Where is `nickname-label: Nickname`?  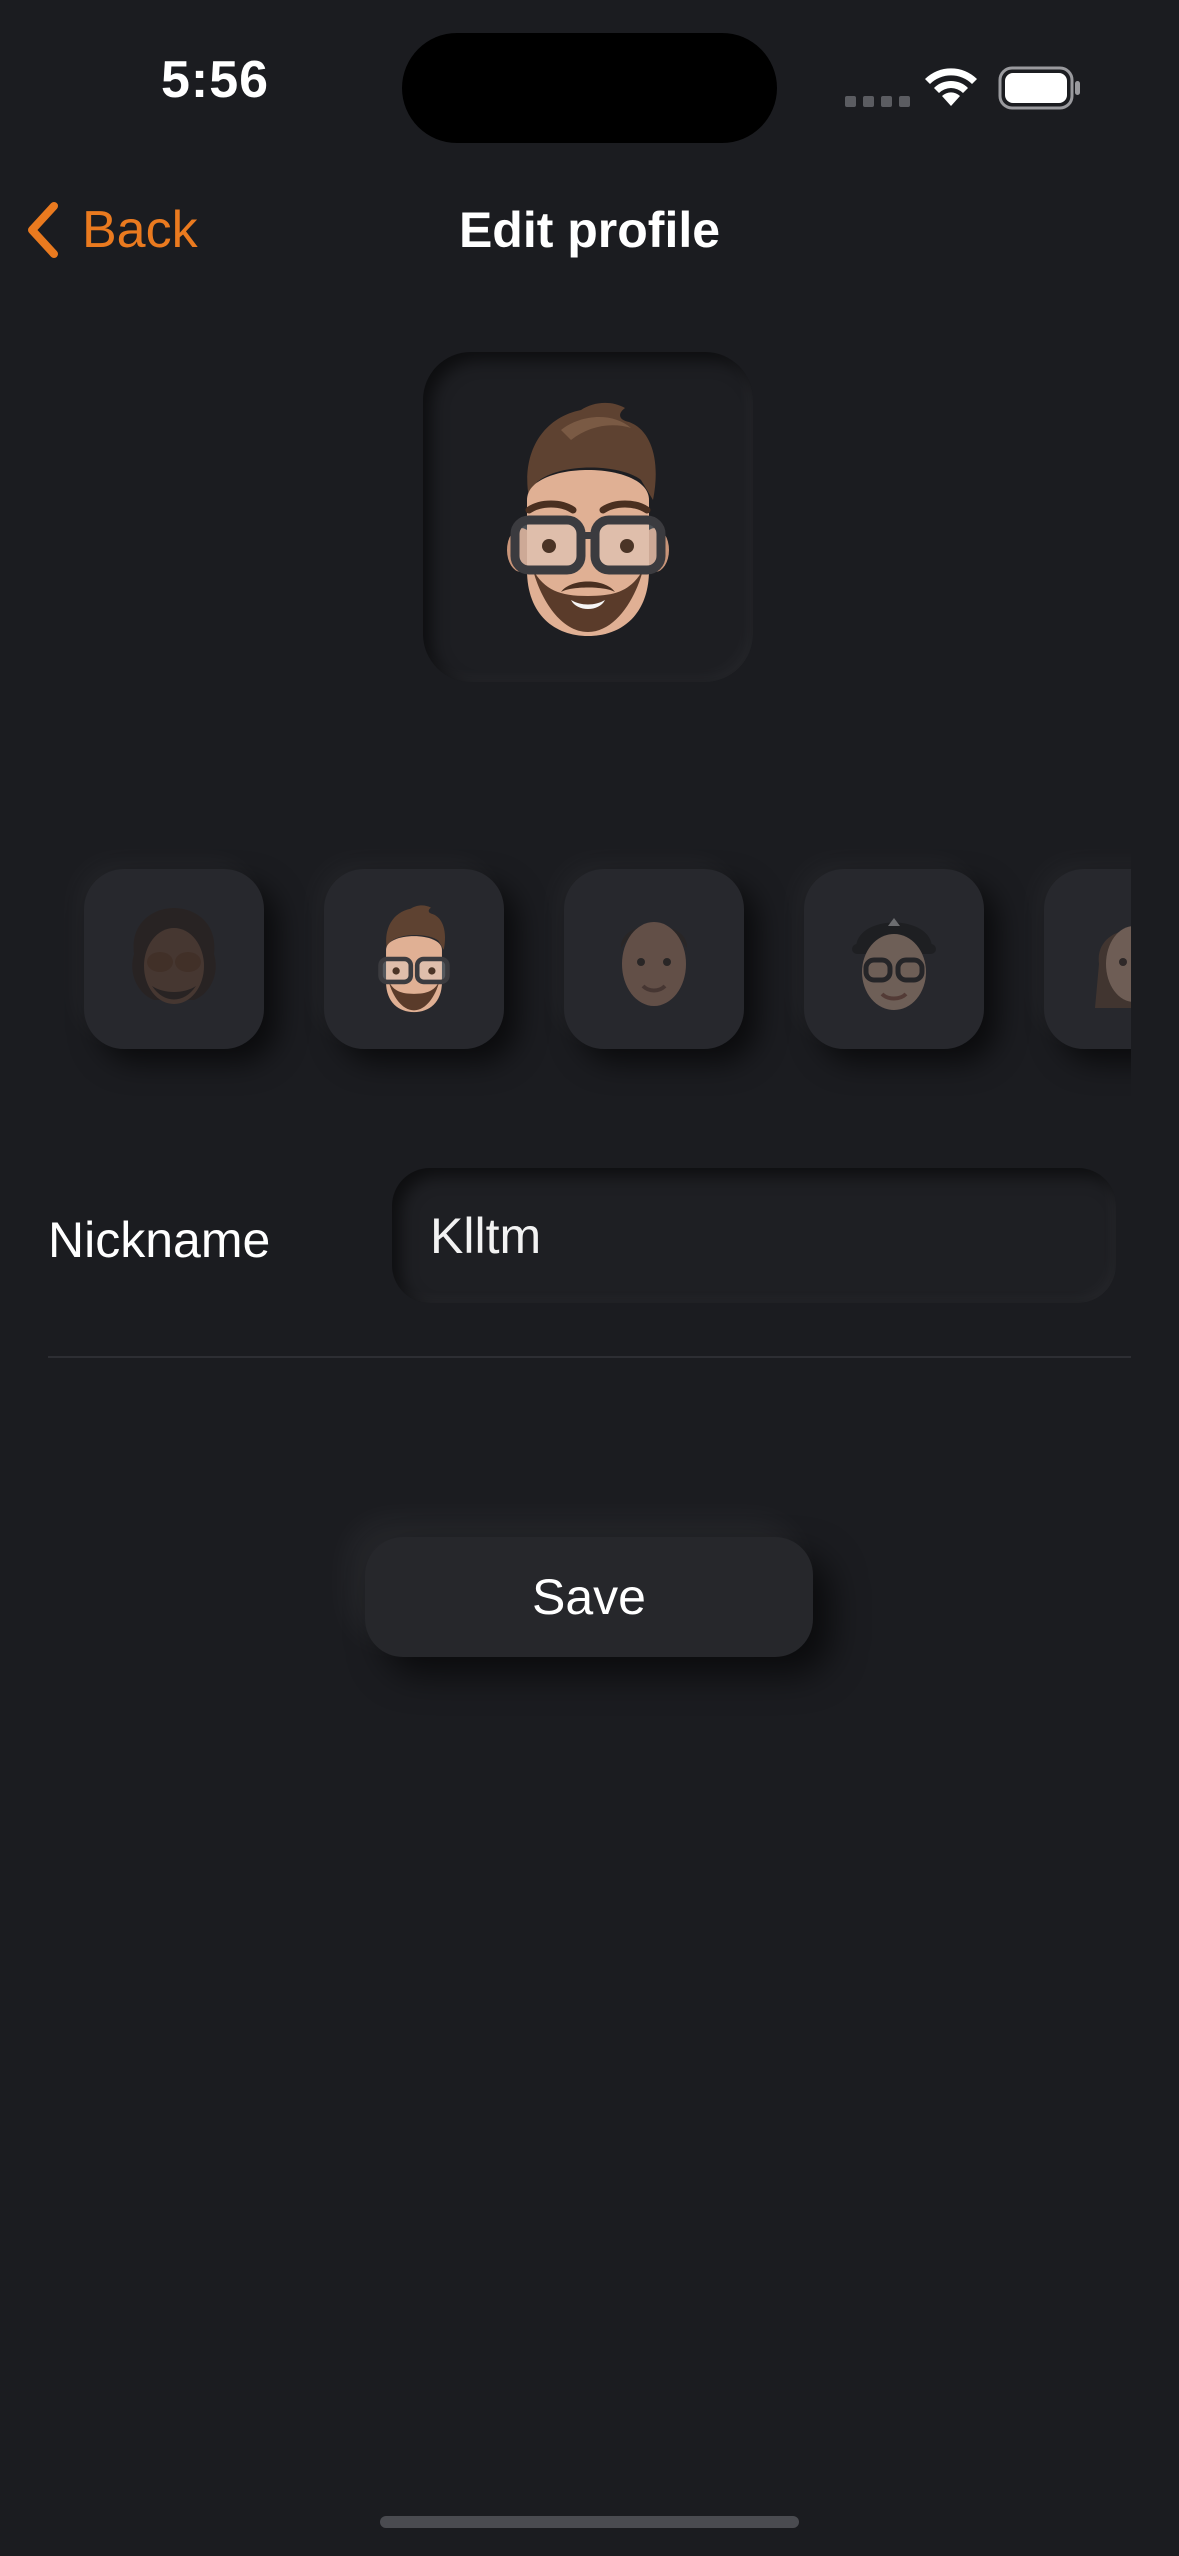 nickname-label: Nickname is located at coordinates (159, 1240).